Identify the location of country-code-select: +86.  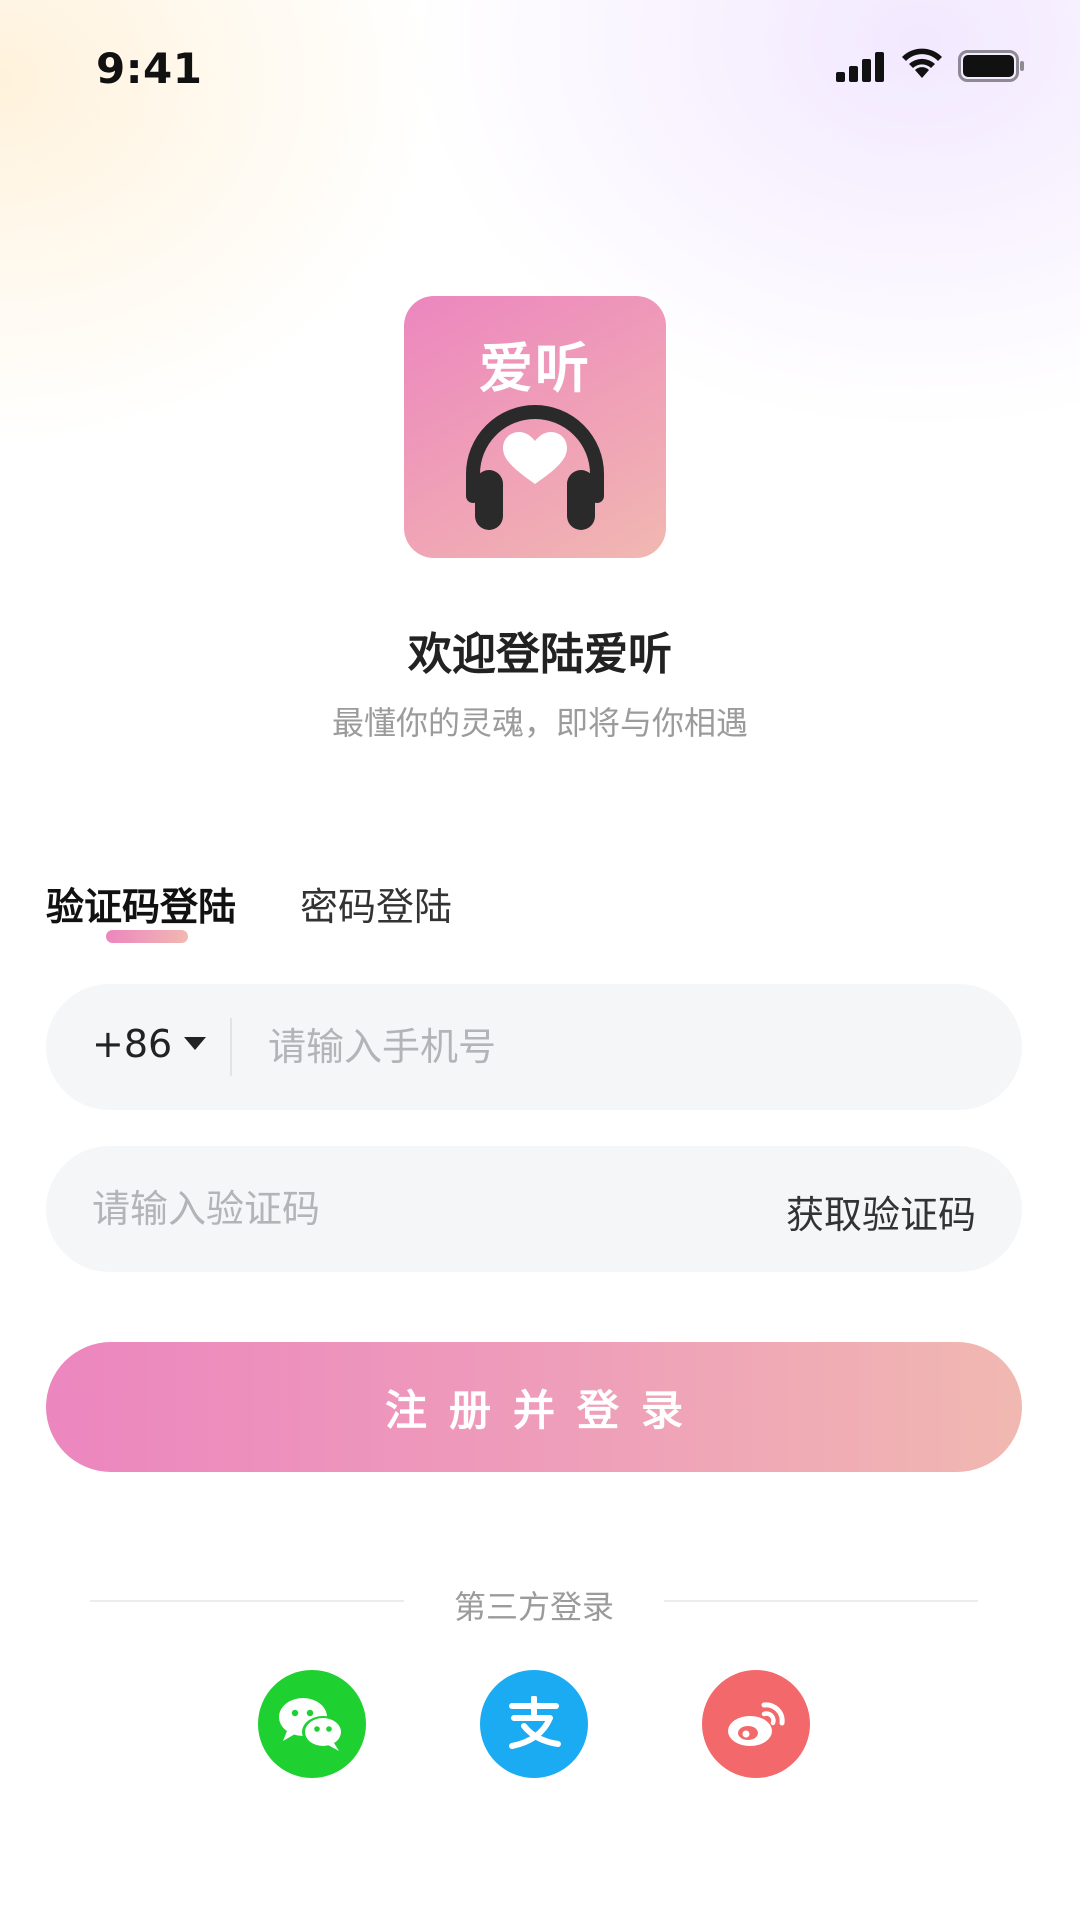
(149, 1044).